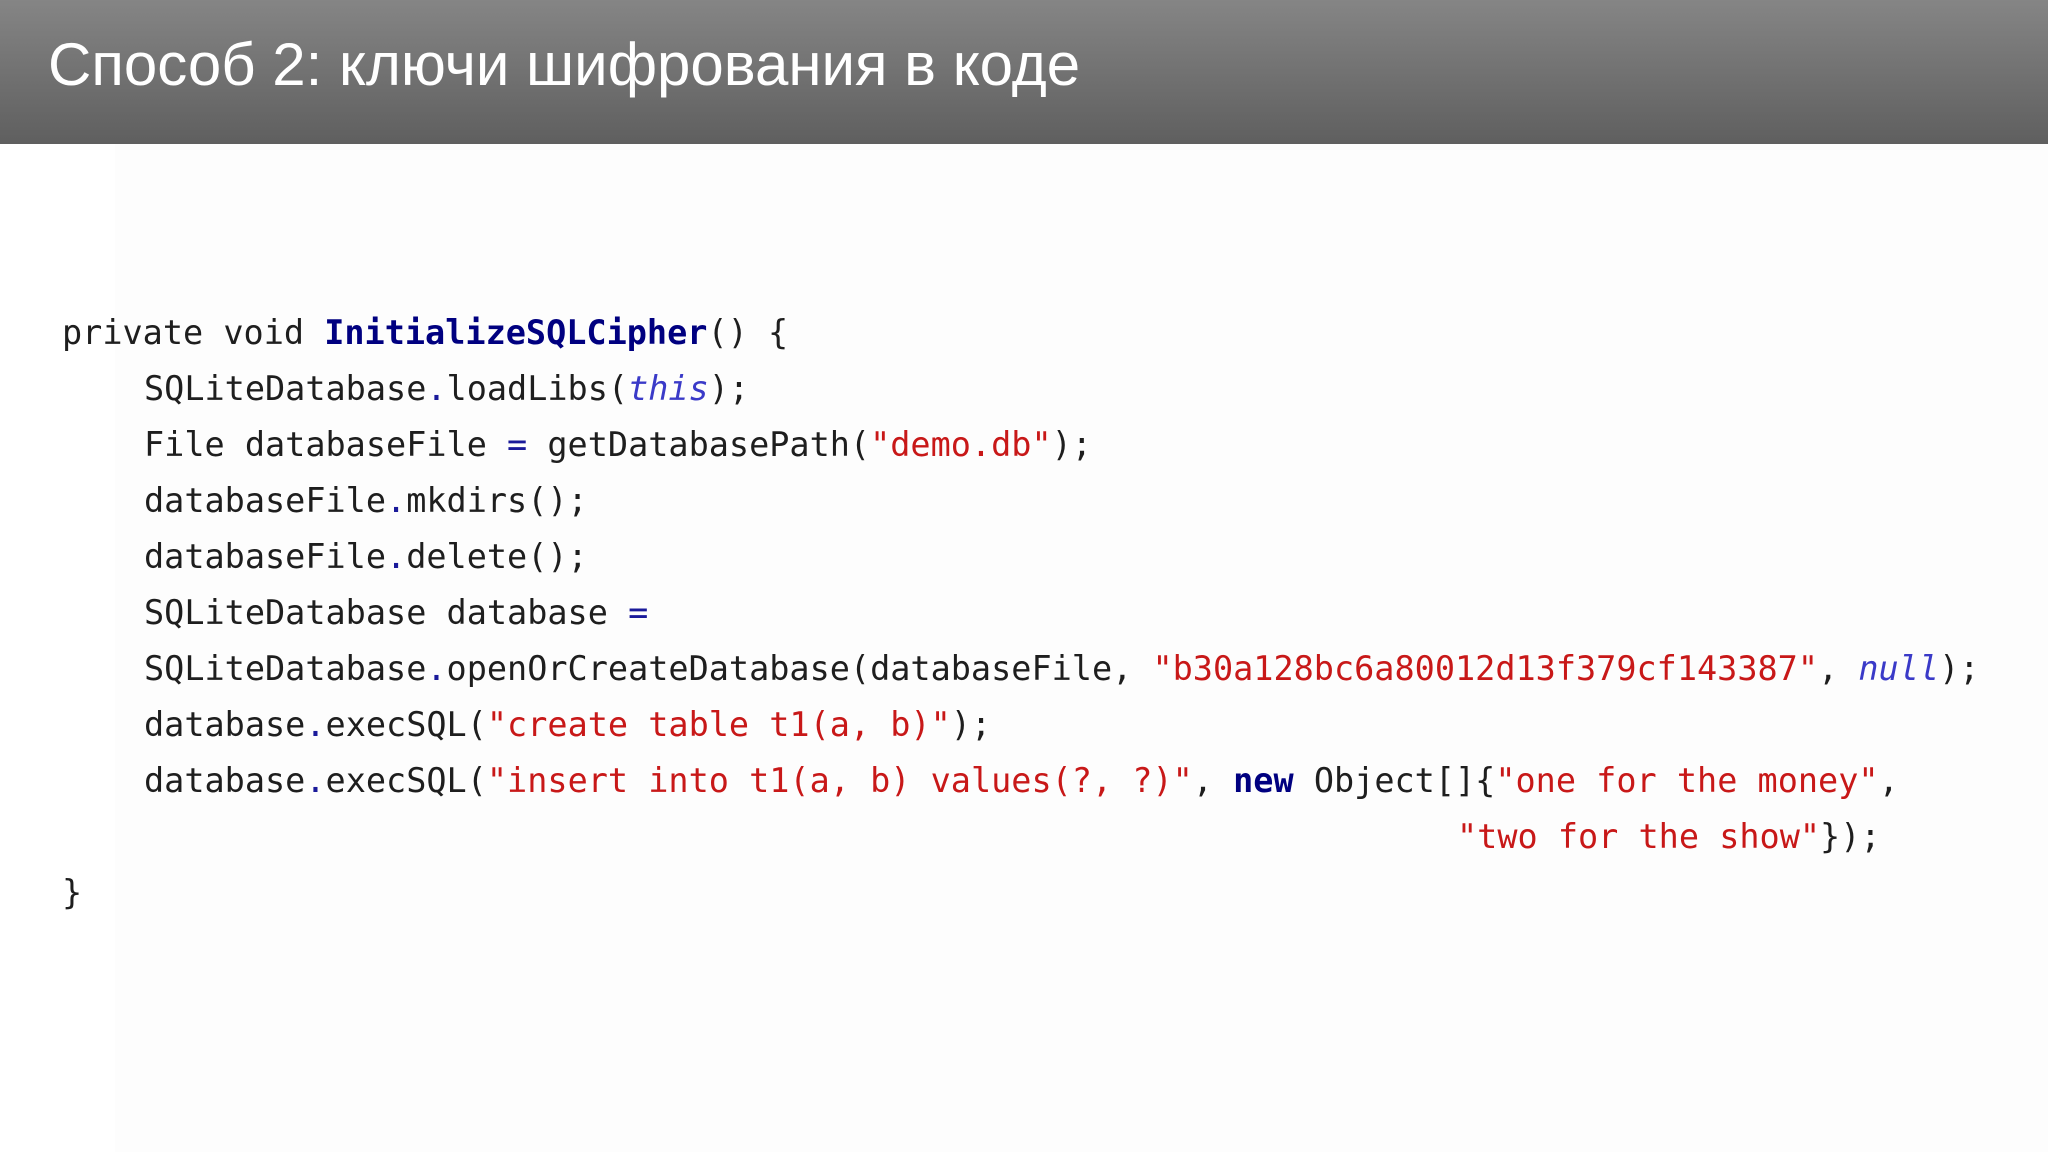  I want to click on keyword-new: new, so click(1263, 780).